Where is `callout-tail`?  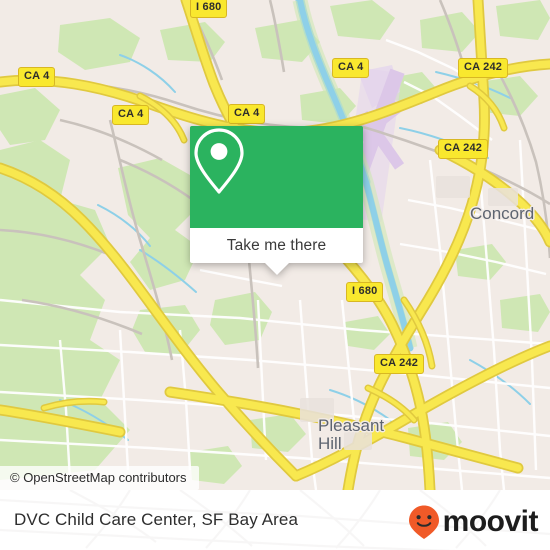 callout-tail is located at coordinates (276, 269).